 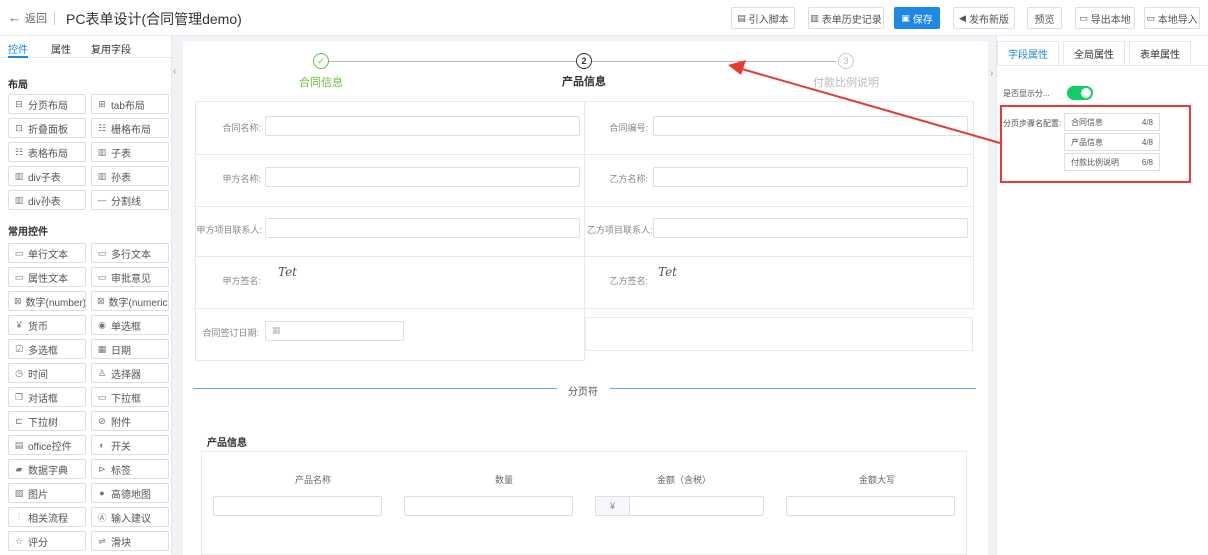 What do you see at coordinates (19, 516) in the screenshot?
I see `component-icon: ⫶` at bounding box center [19, 516].